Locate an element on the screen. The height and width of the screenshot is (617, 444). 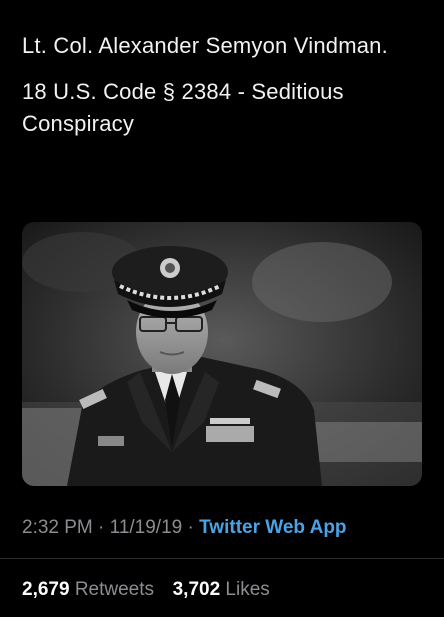
likes-stat: 3,702 Likes is located at coordinates (221, 589).